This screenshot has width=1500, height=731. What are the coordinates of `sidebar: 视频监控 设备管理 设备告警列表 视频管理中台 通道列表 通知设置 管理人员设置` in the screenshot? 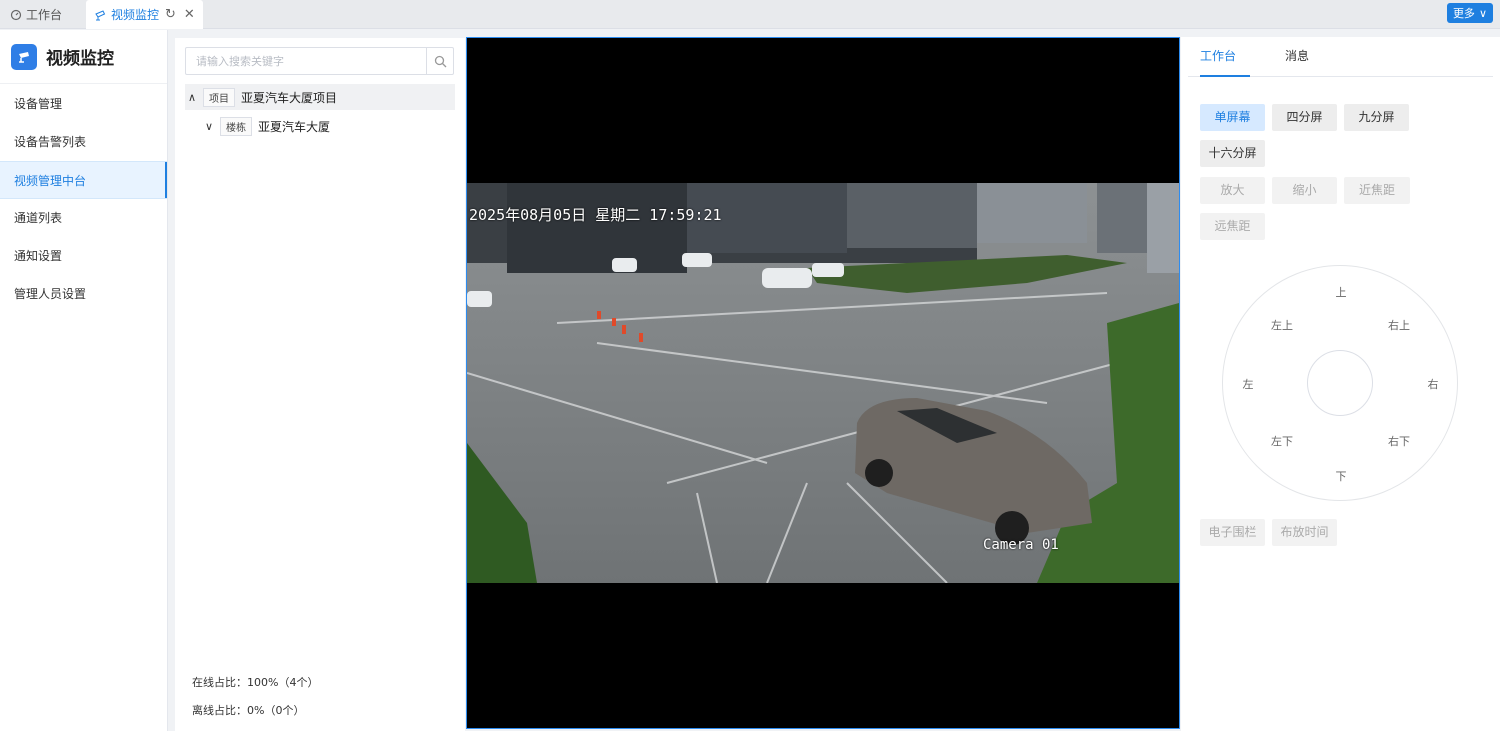 It's located at (84, 380).